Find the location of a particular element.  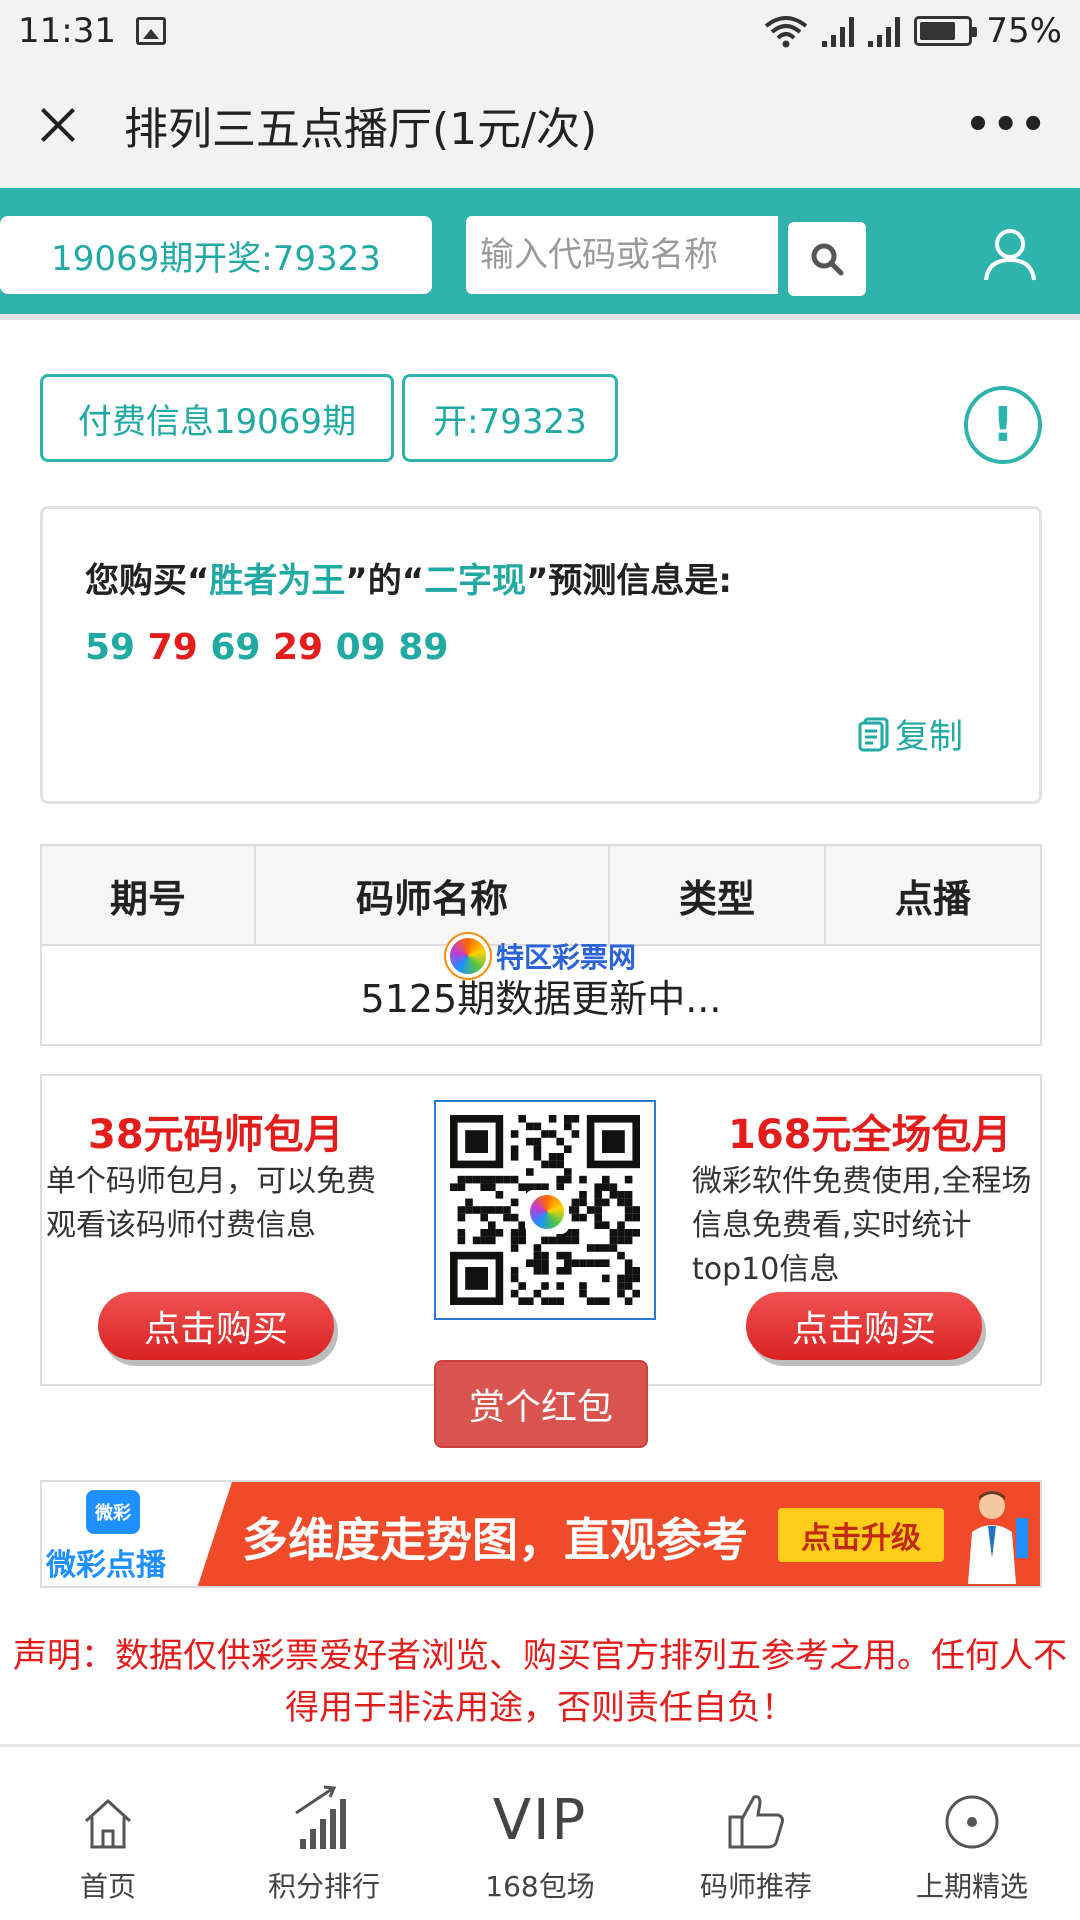

user-icon is located at coordinates (1010, 254).